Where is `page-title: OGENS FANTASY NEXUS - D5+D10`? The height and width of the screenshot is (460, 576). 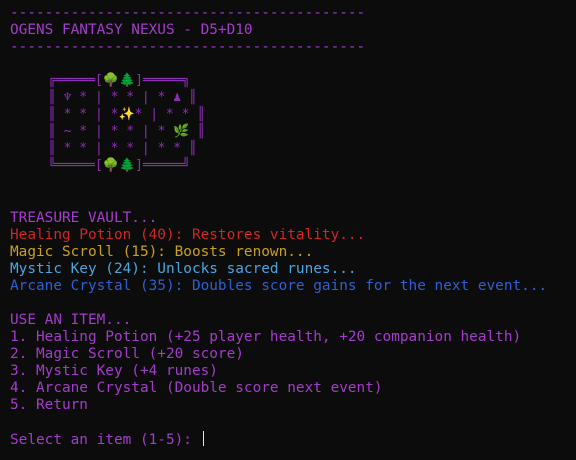
page-title: OGENS FANTASY NEXUS - D5+D10 is located at coordinates (131, 30).